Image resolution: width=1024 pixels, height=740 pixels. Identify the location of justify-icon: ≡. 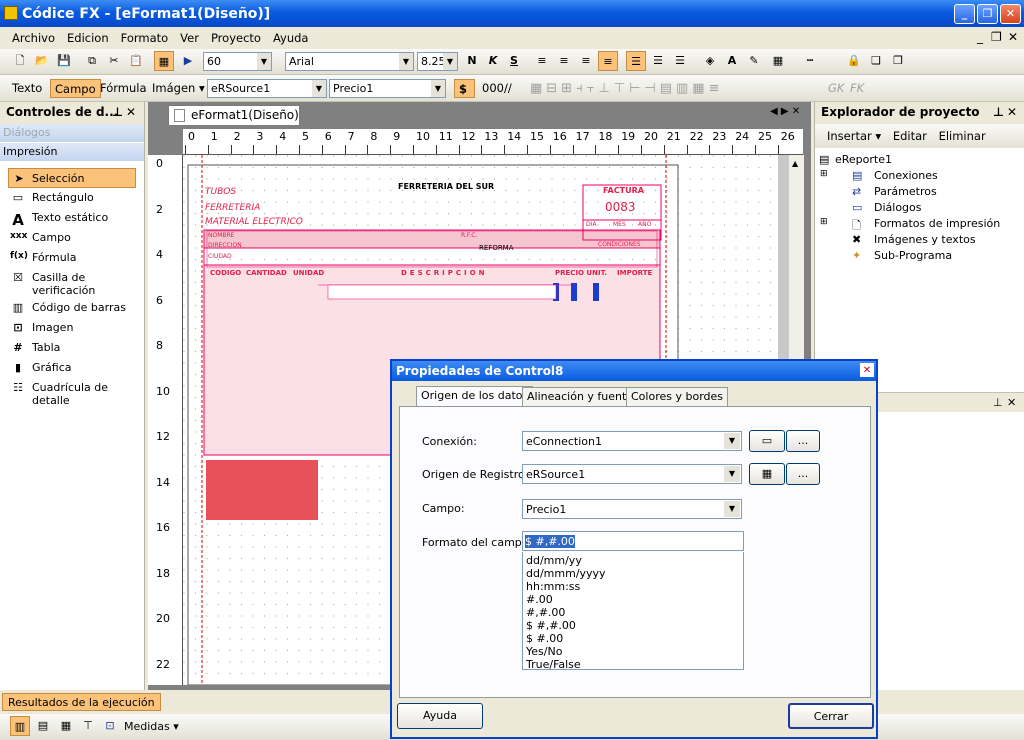
(608, 61).